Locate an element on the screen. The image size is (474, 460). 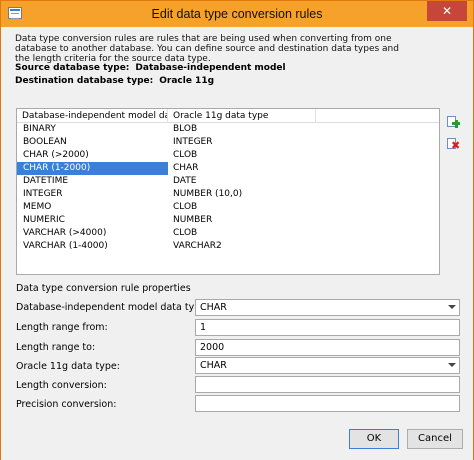
target-type-cell: NUMBER is located at coordinates (193, 220).